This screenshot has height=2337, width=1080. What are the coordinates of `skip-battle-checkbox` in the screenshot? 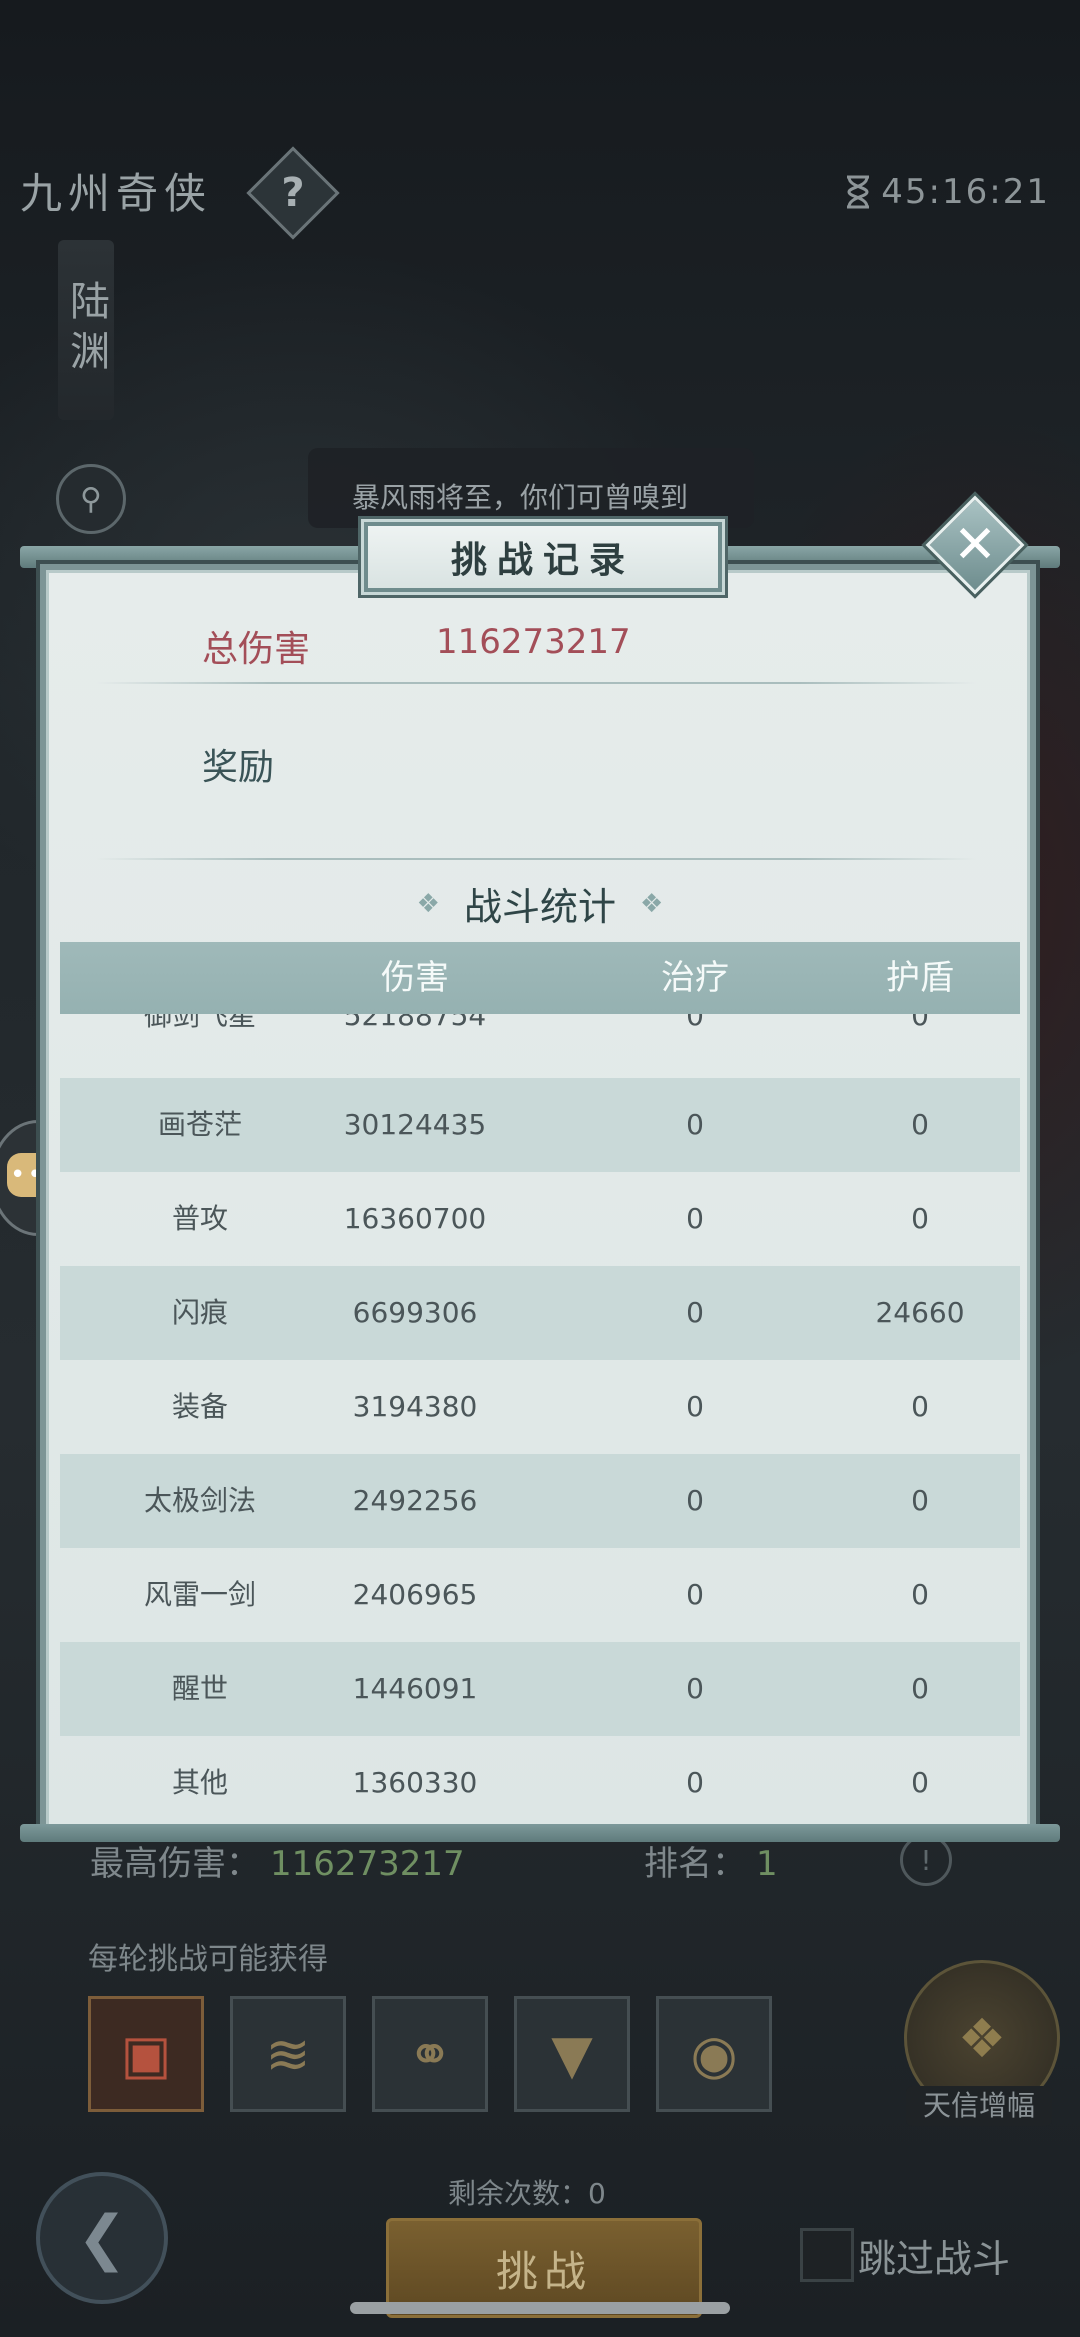 It's located at (827, 2255).